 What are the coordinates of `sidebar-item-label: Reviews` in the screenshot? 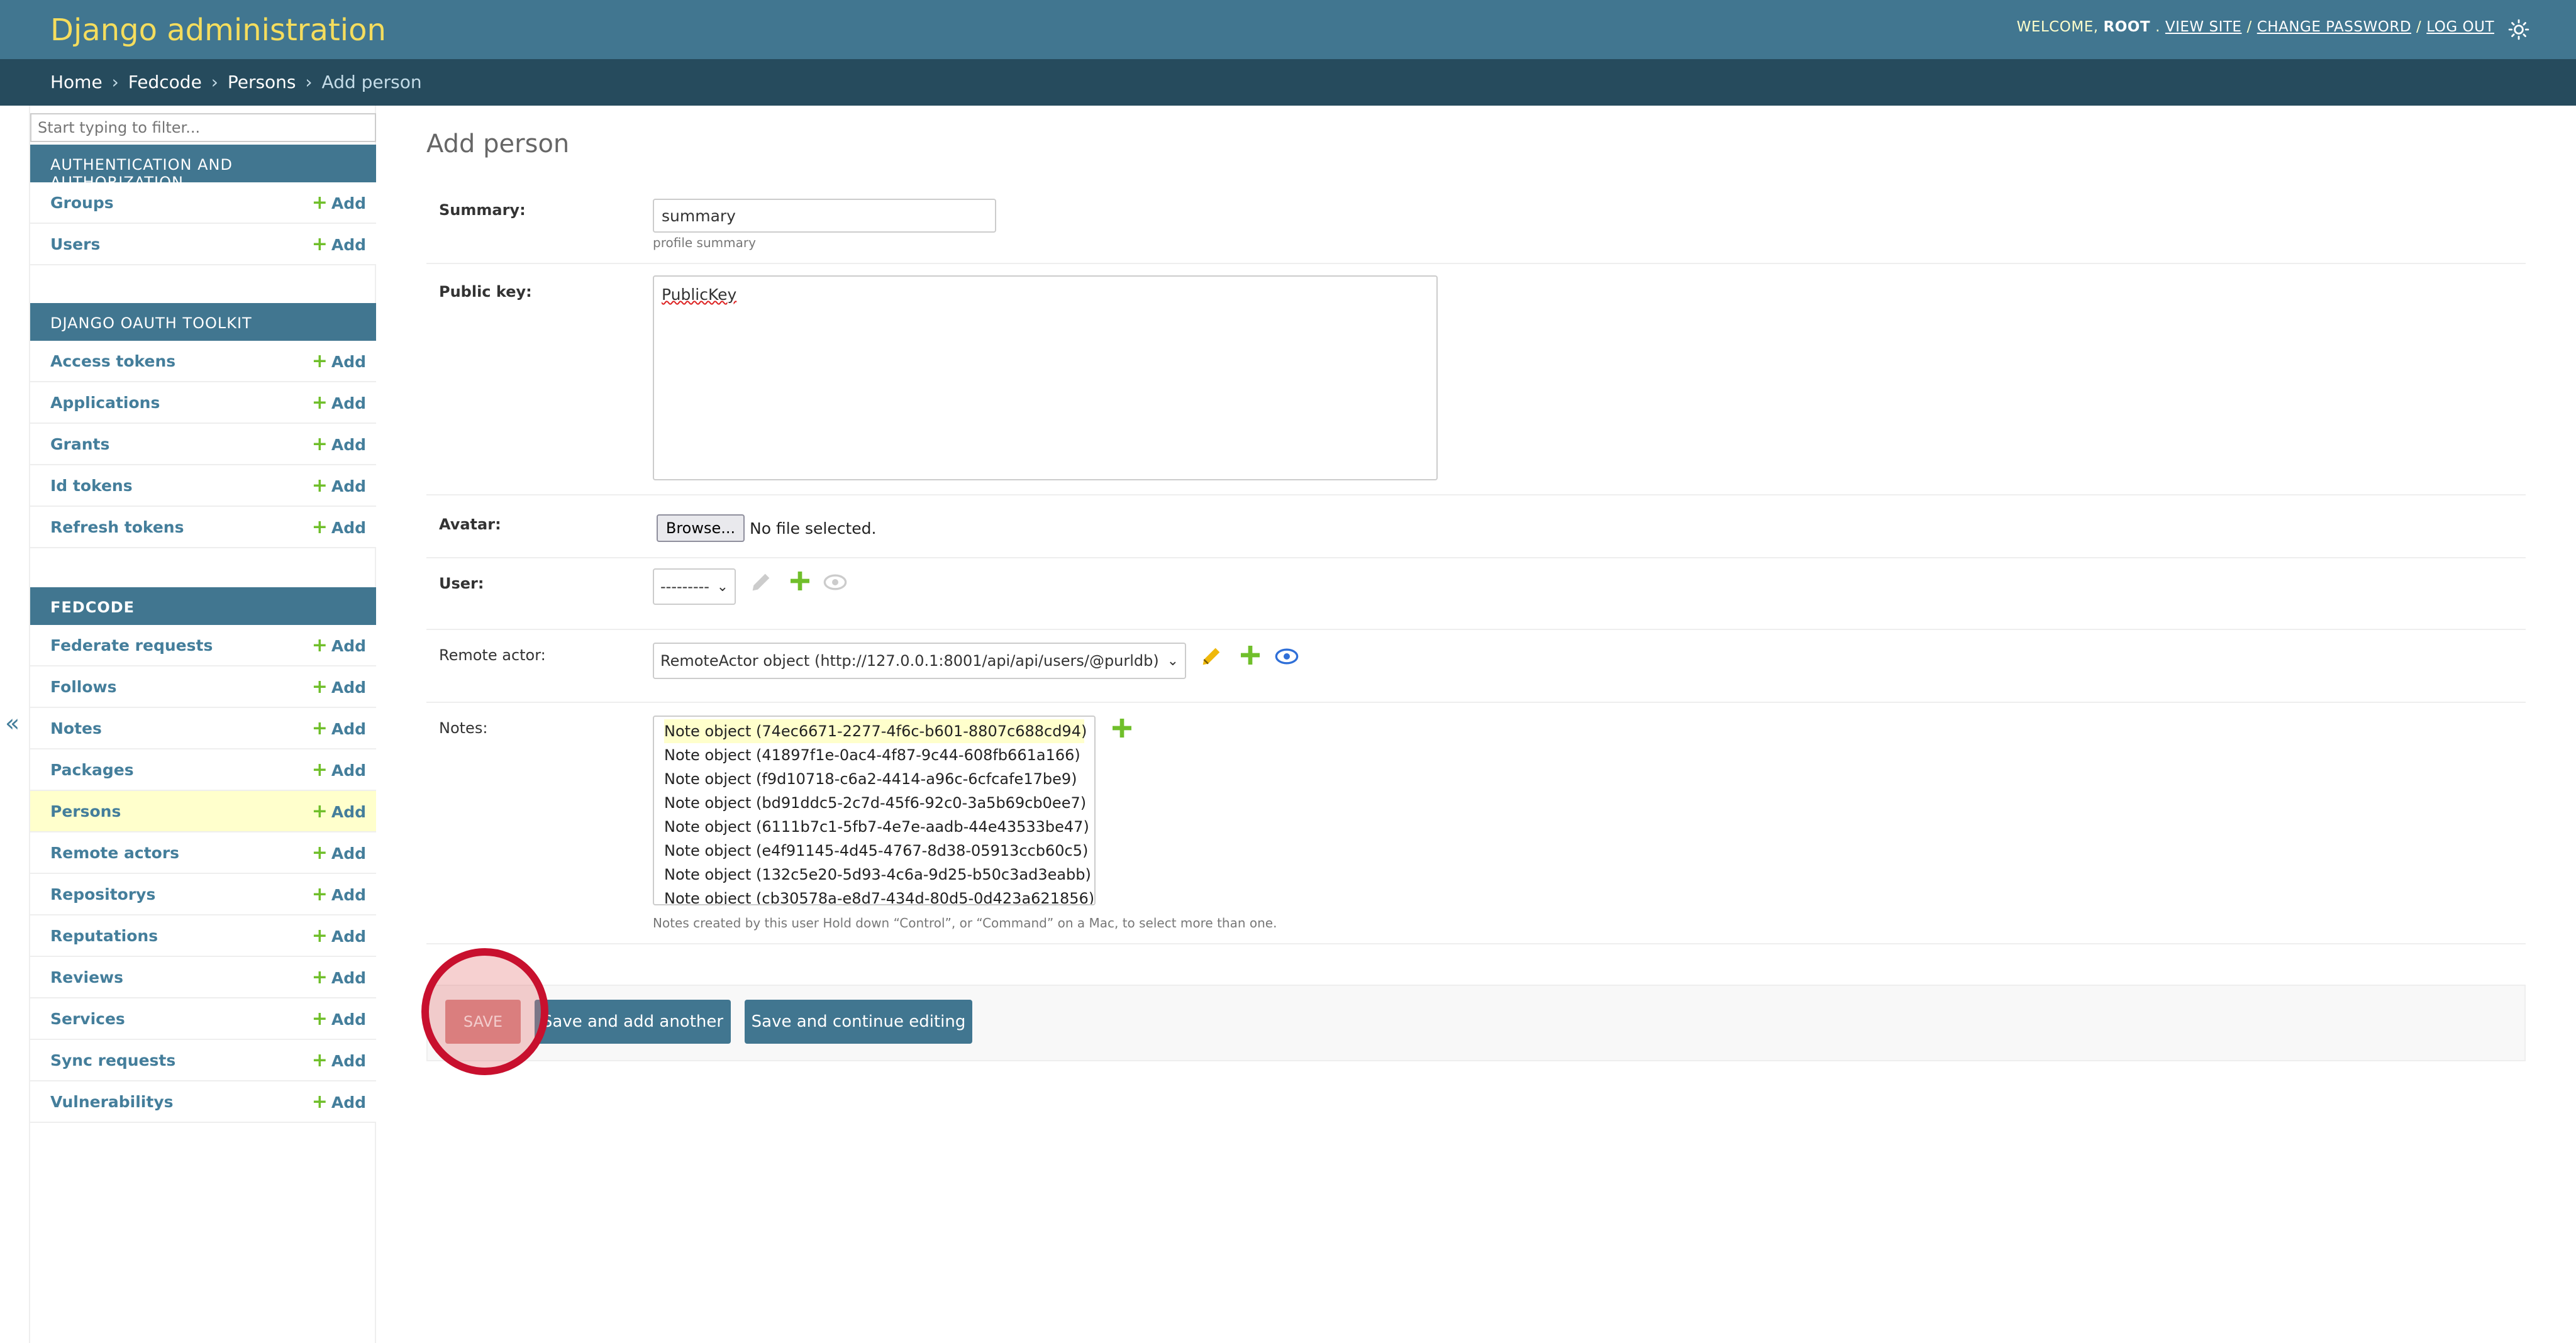 It's located at (86, 977).